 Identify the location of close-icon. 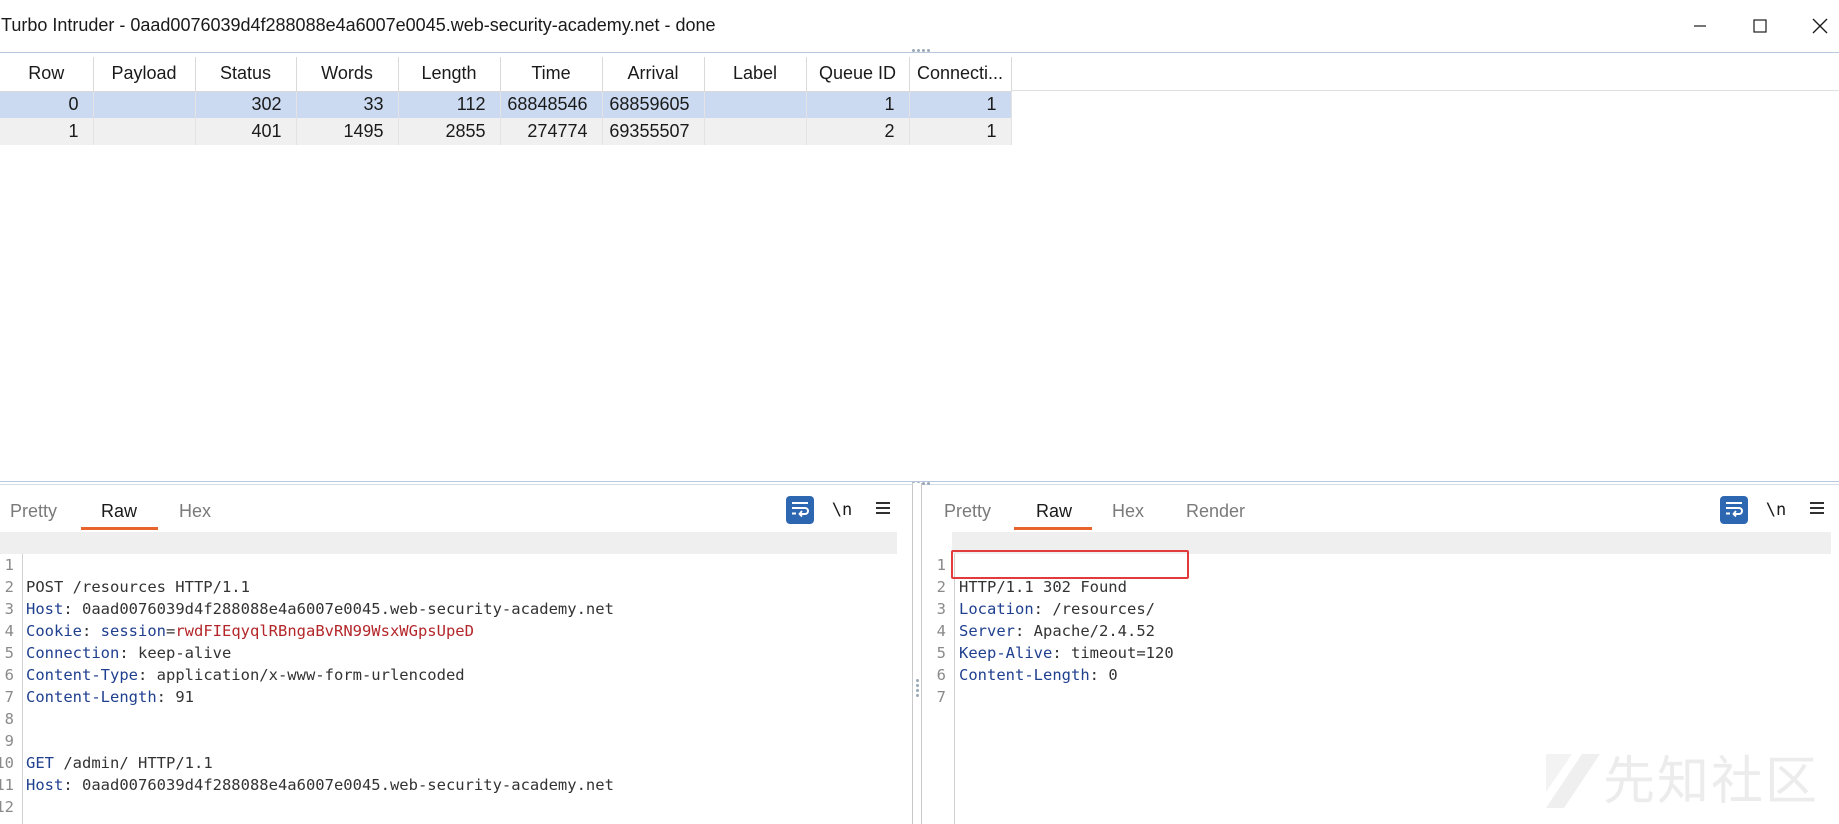
(1820, 26).